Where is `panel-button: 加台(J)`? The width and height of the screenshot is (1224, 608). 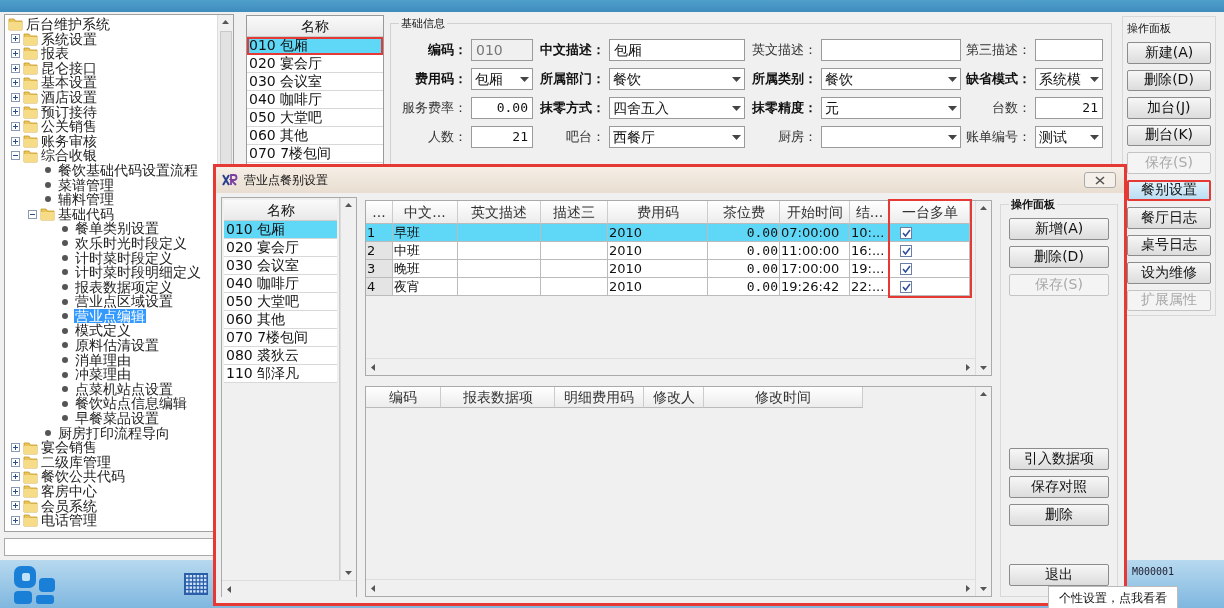
panel-button: 加台(J) is located at coordinates (1169, 108).